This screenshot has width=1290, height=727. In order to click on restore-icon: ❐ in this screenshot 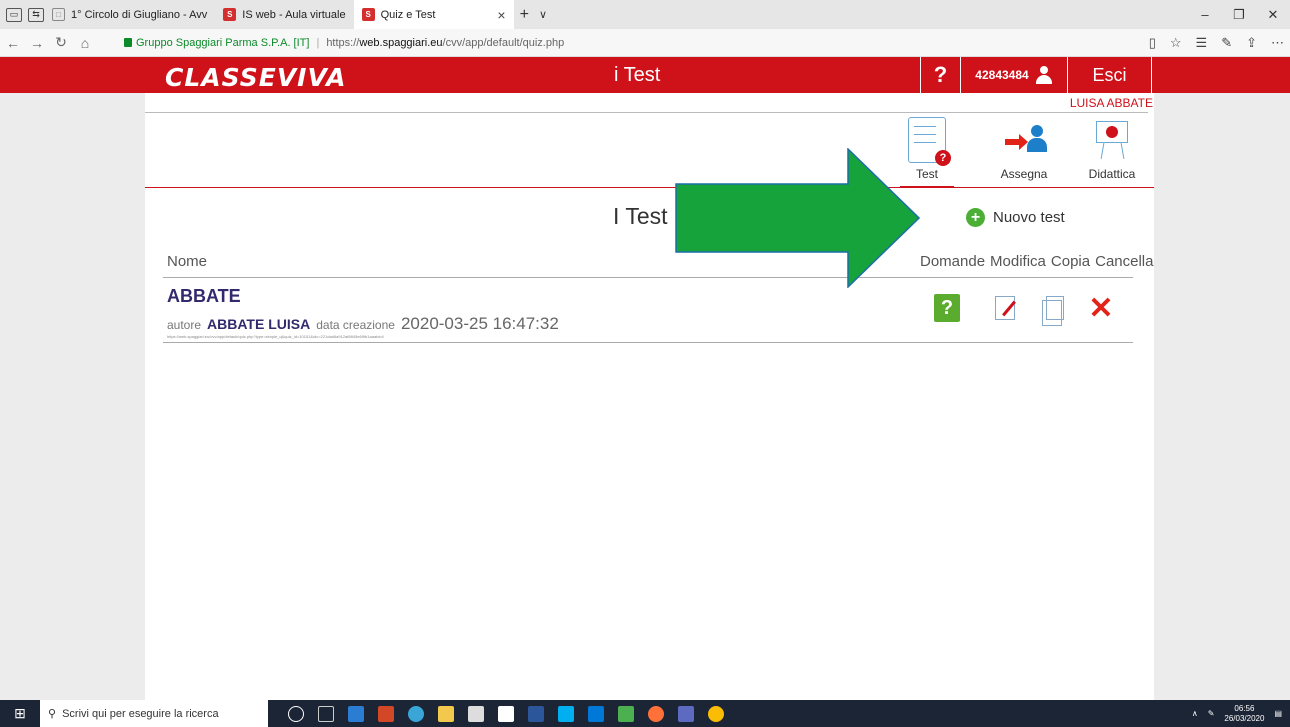, I will do `click(1239, 14)`.